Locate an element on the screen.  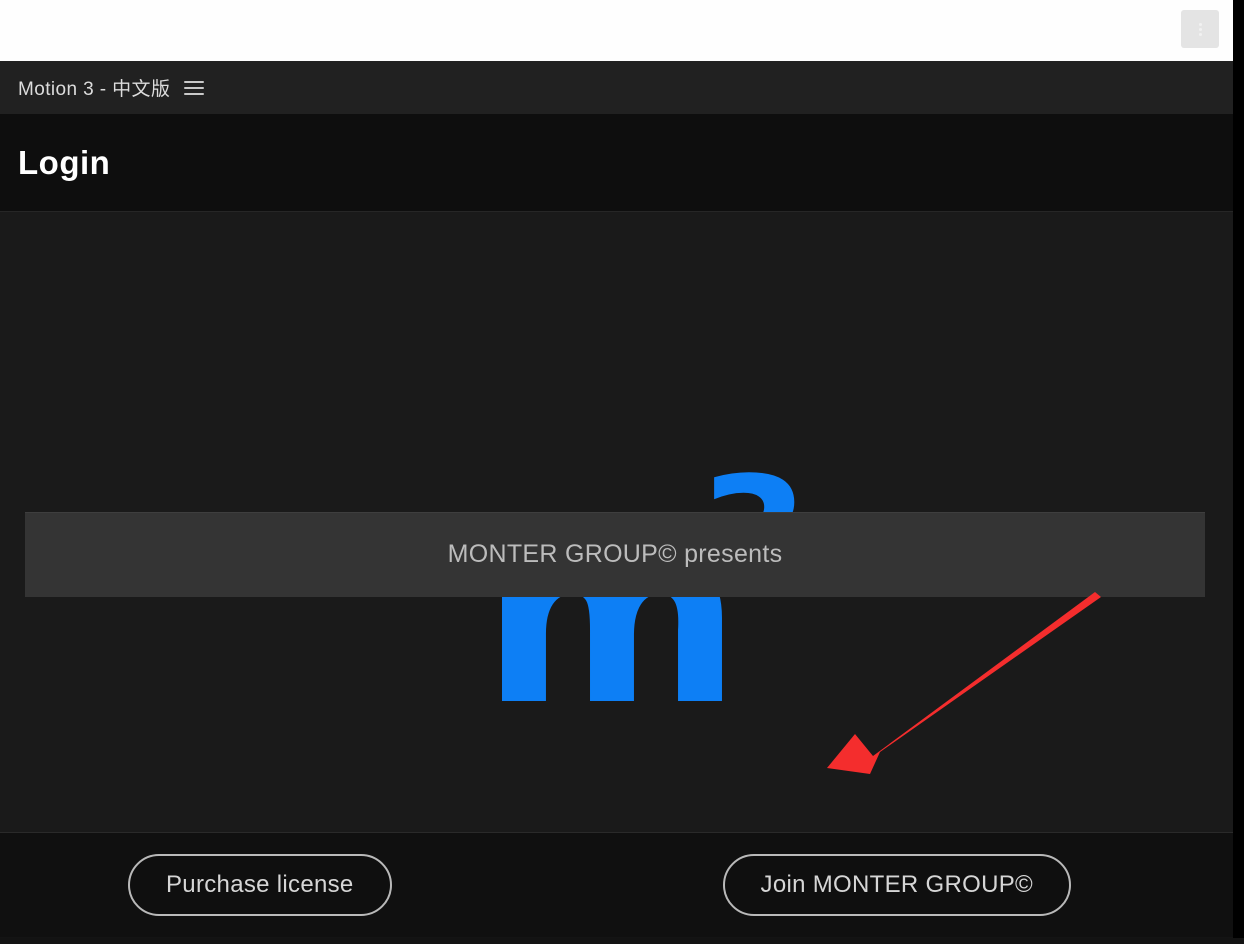
presenter-banner: MONTER GROUP© presents is located at coordinates (615, 554).